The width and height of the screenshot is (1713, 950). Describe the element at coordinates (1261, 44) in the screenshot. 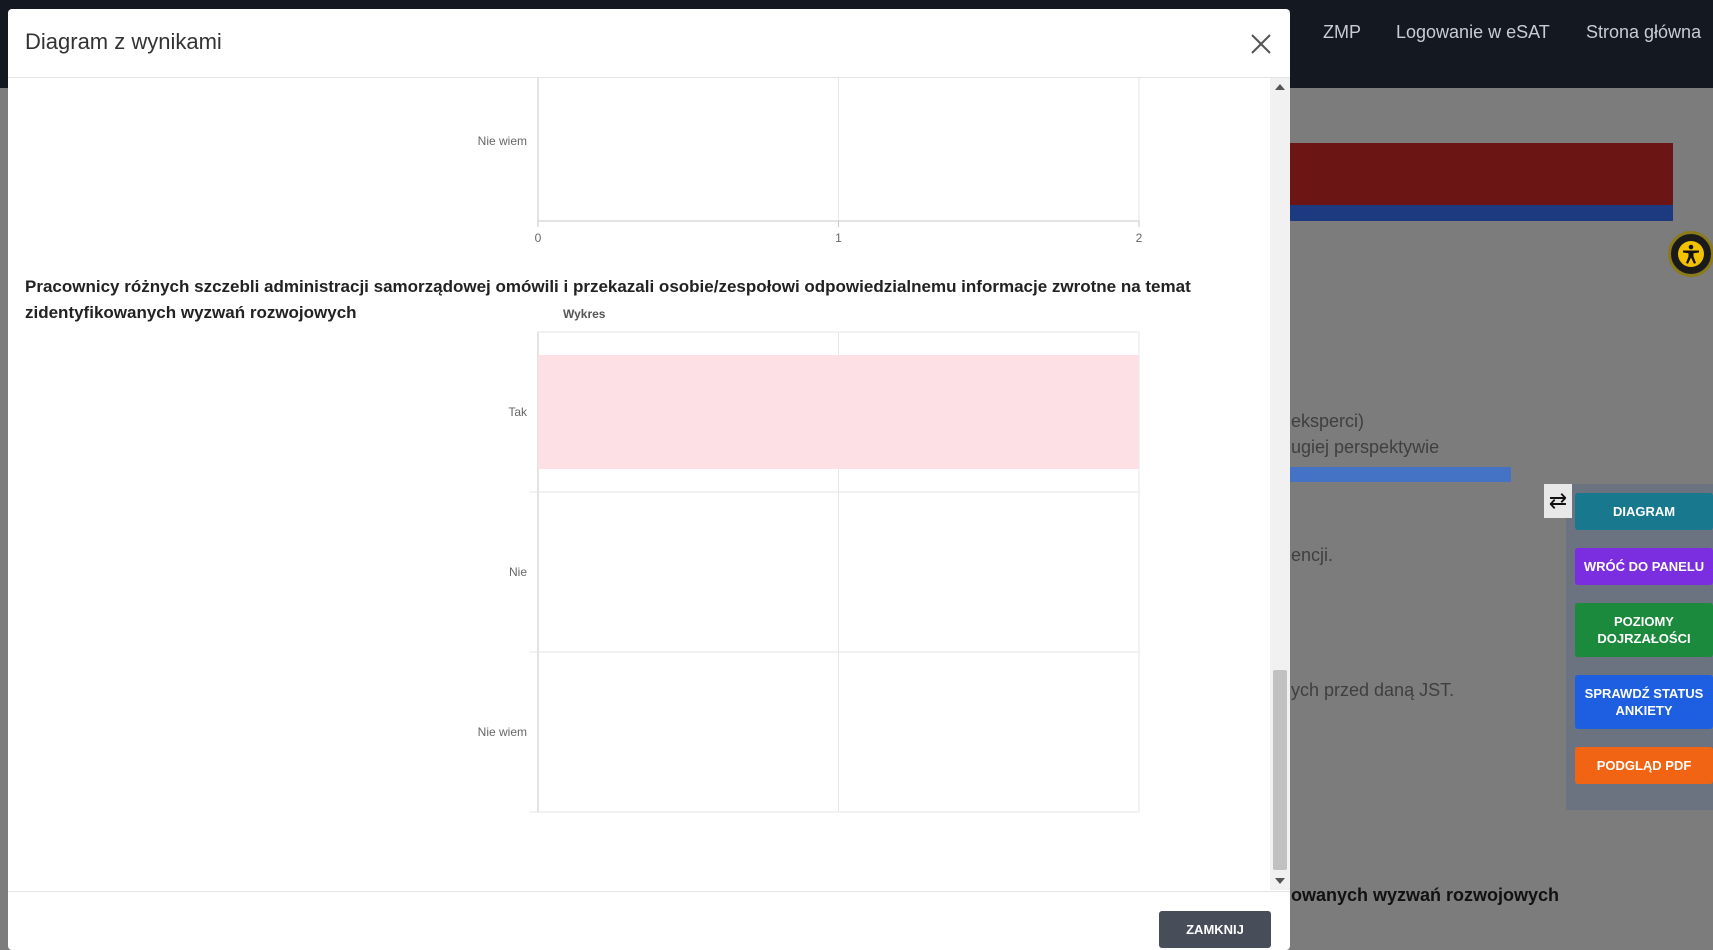

I see `close-icon` at that location.